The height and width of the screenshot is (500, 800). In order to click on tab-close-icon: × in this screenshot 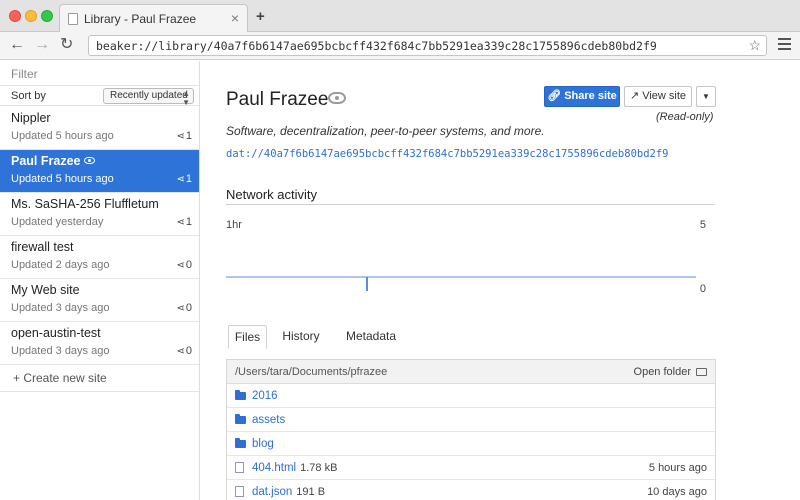, I will do `click(235, 18)`.